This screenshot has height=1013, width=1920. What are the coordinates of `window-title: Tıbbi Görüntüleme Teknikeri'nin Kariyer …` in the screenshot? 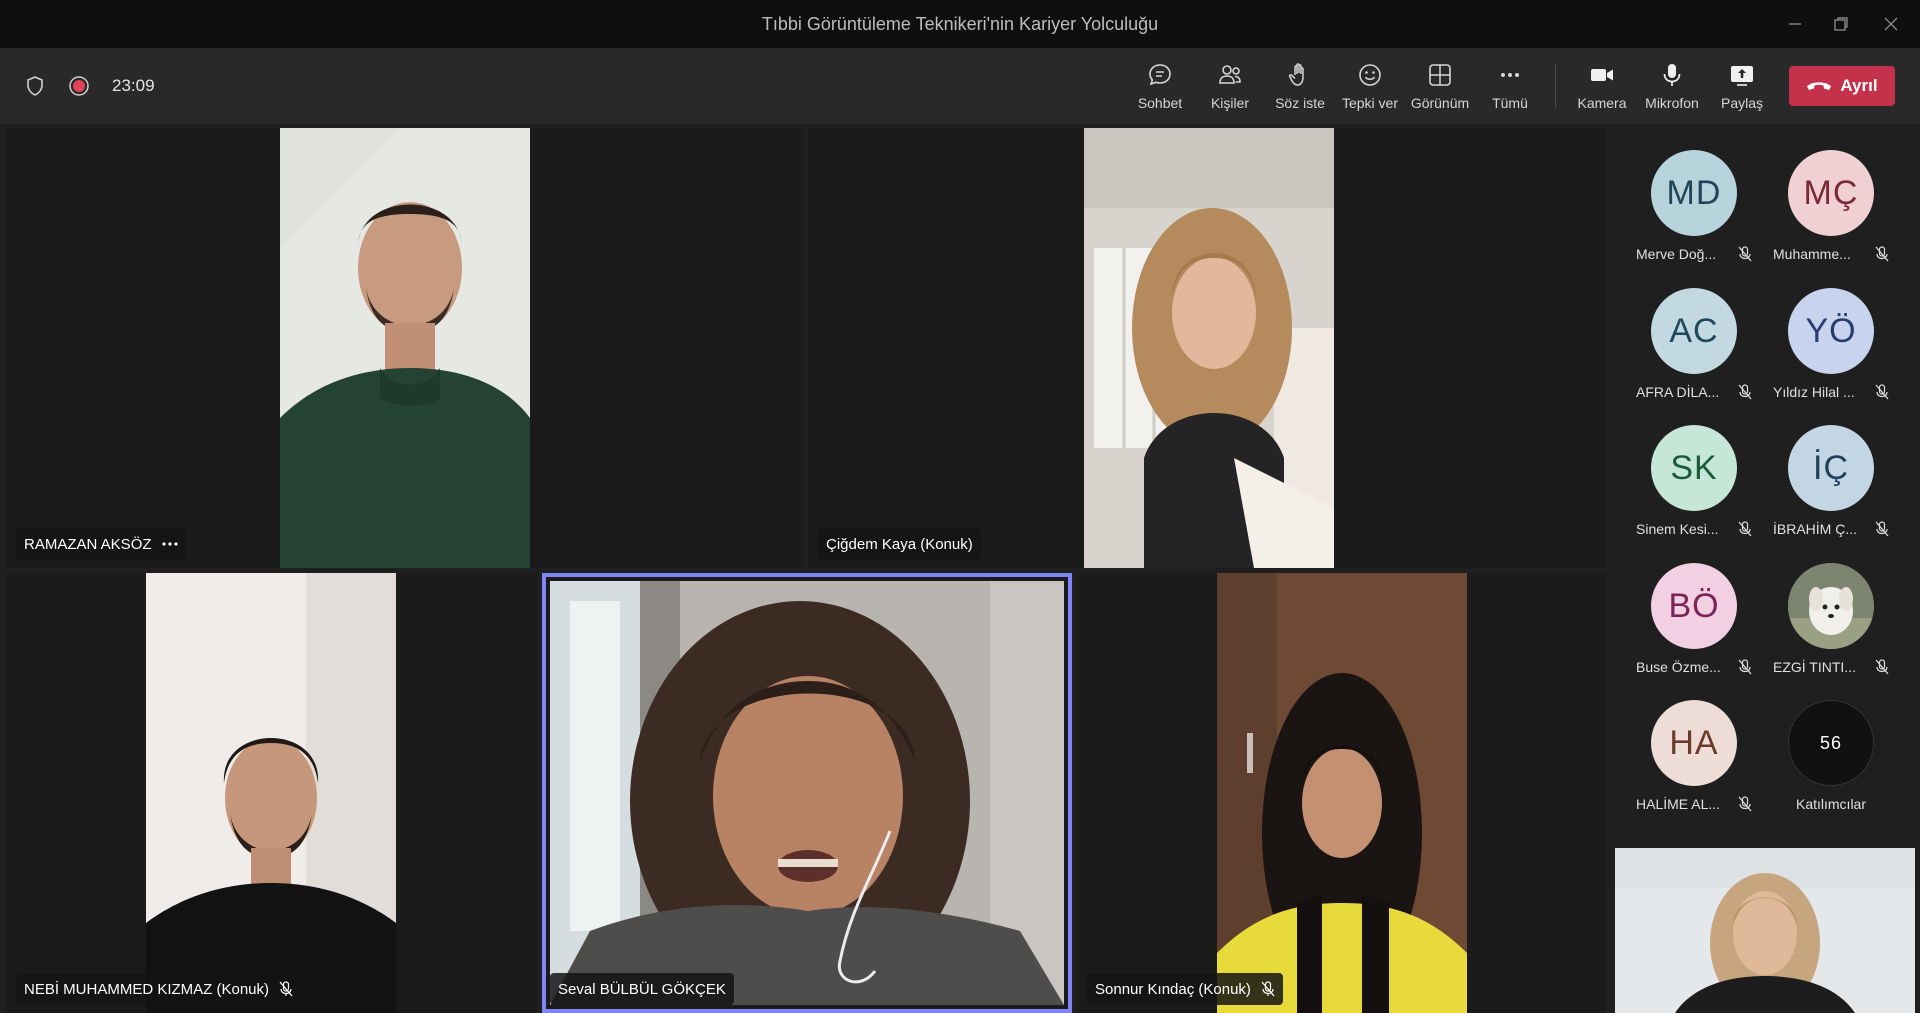 It's located at (960, 23).